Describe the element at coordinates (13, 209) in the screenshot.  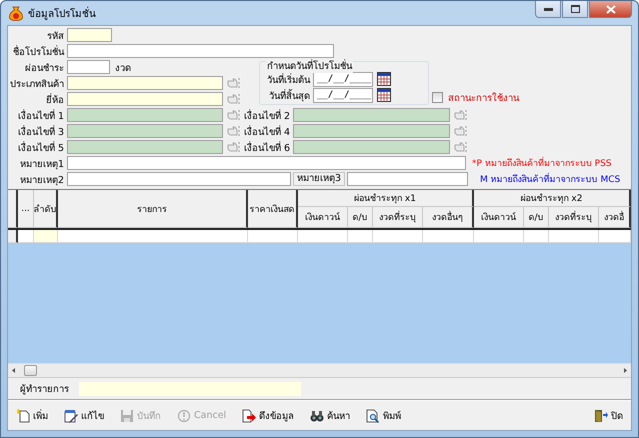
I see `corner-header` at that location.